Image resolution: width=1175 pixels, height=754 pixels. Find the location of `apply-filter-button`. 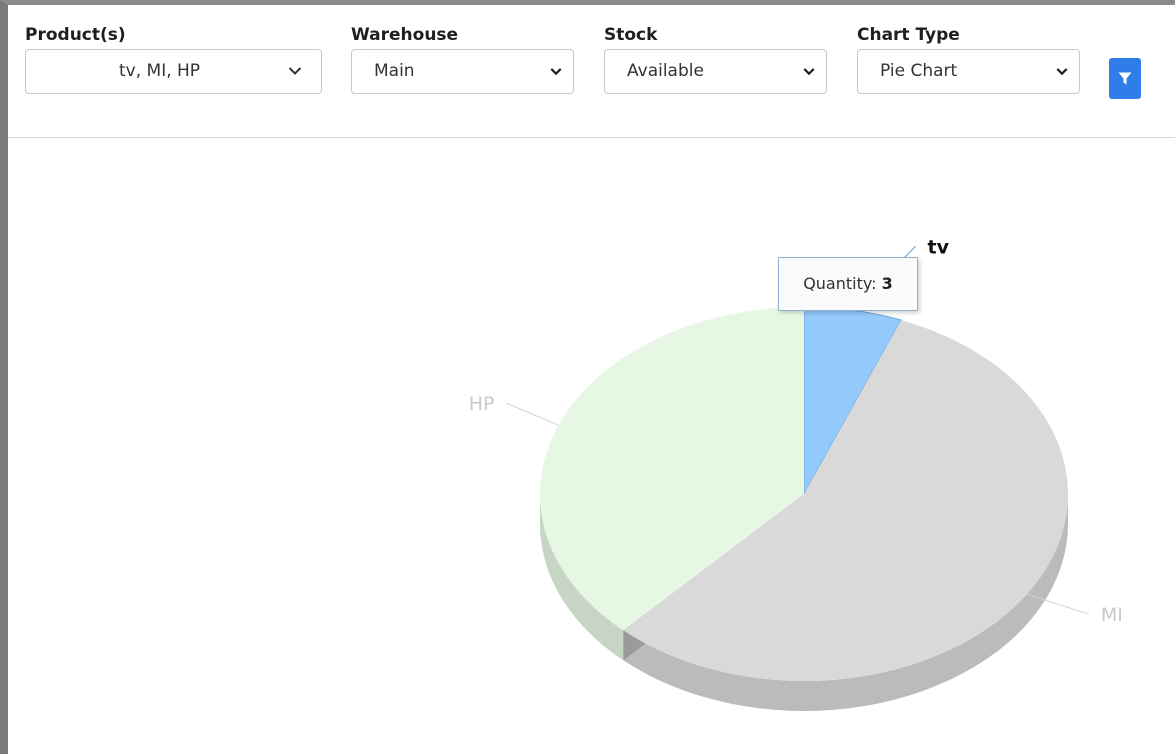

apply-filter-button is located at coordinates (1125, 78).